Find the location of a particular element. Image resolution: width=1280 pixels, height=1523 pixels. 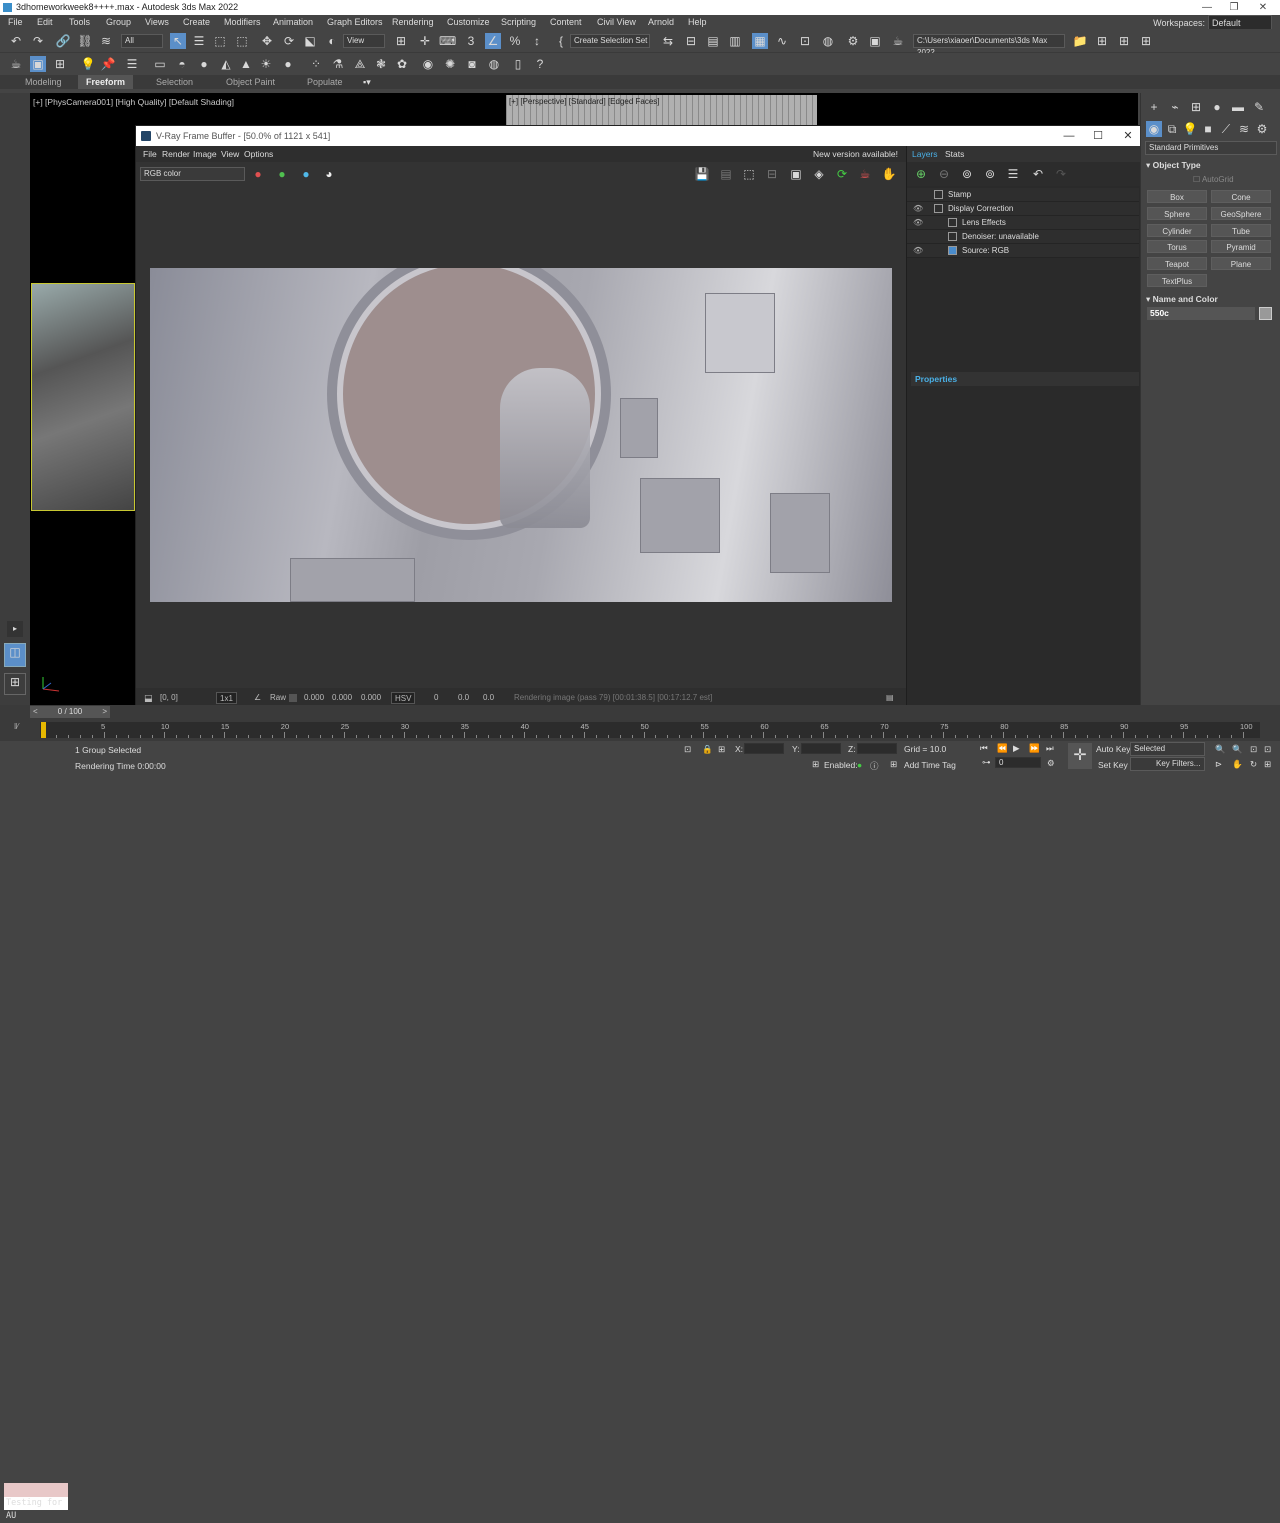

menu-tools: Tools is located at coordinates (79, 22).